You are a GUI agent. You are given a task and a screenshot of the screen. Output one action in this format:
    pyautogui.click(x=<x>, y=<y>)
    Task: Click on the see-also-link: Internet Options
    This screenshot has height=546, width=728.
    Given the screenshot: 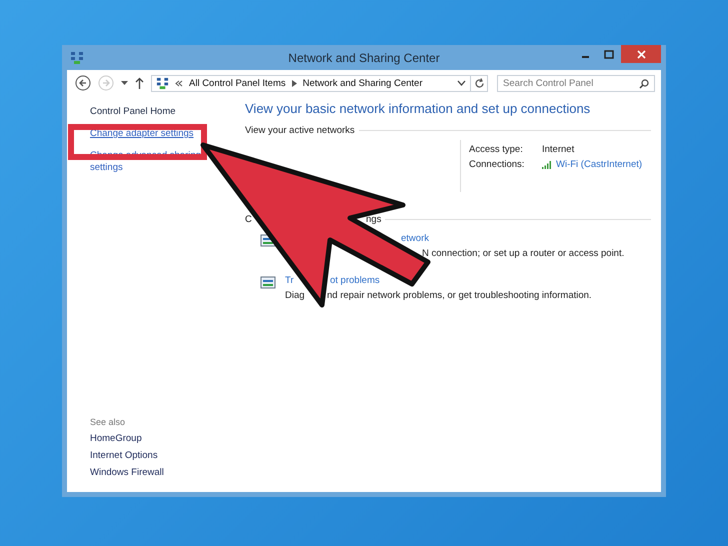 What is the action you would take?
    pyautogui.click(x=162, y=455)
    